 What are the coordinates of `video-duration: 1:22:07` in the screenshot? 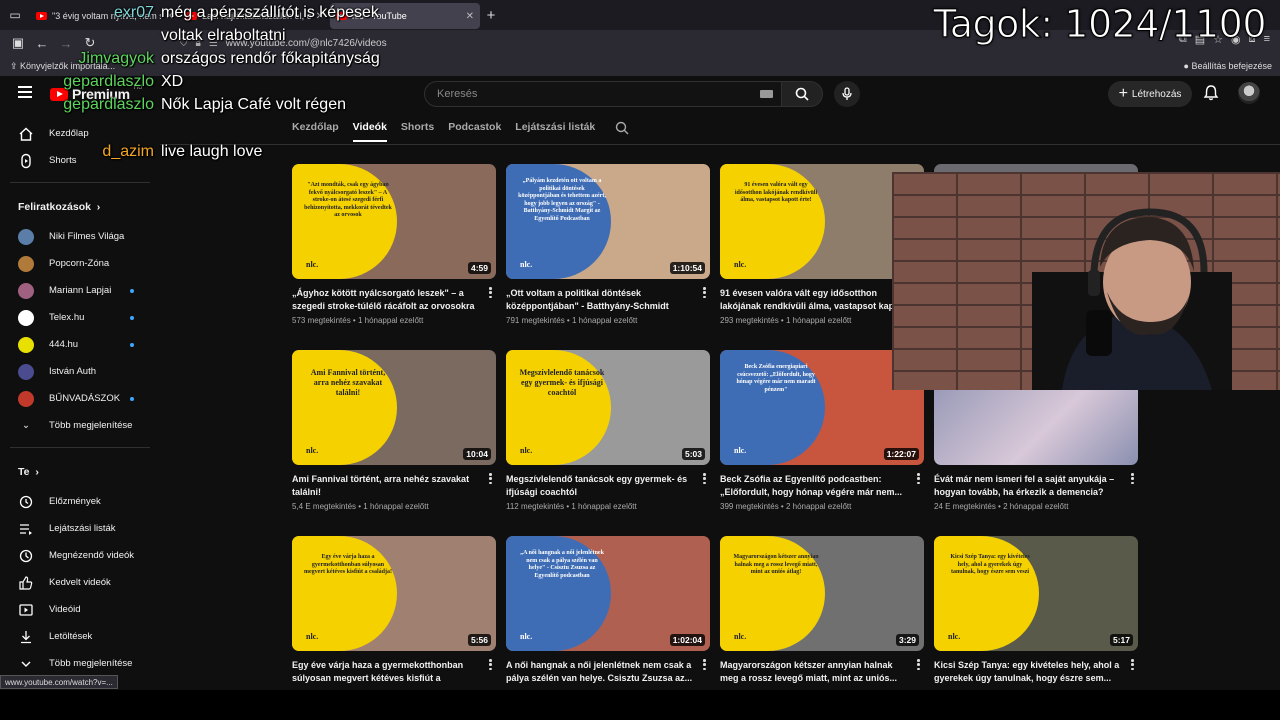 It's located at (901, 454).